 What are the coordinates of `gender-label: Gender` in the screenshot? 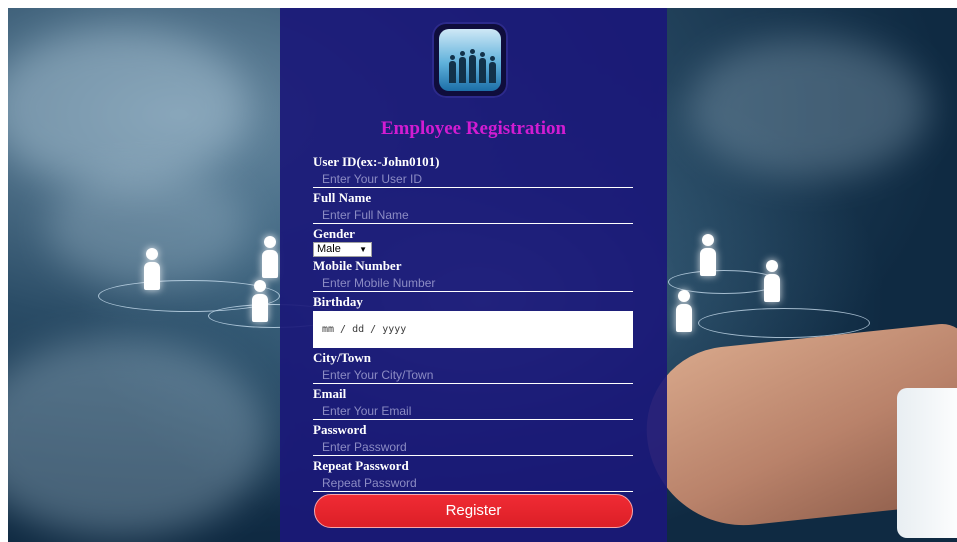 It's located at (334, 233).